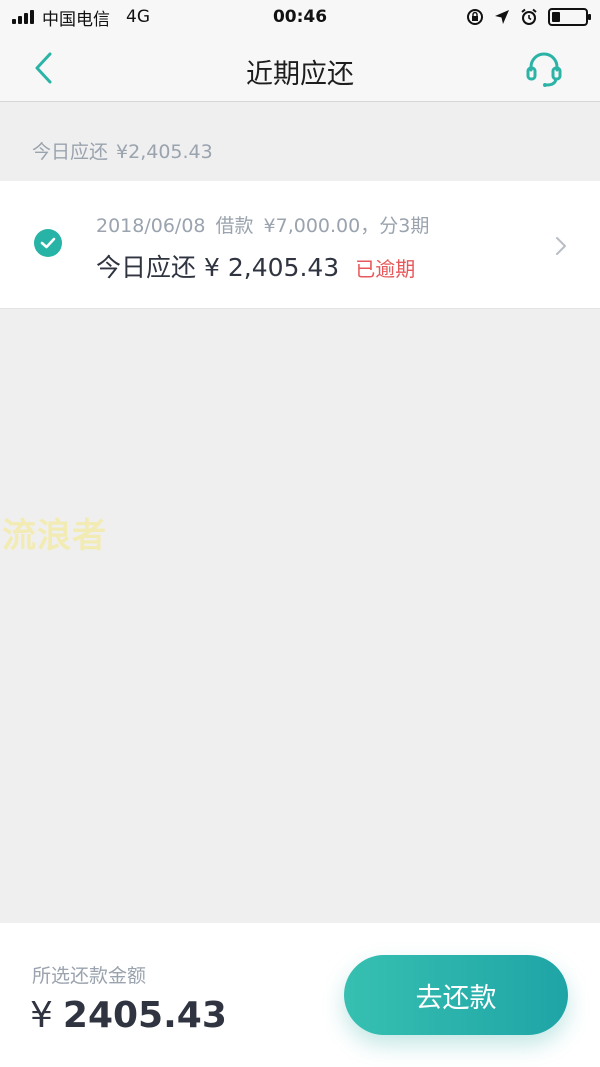  I want to click on battery-icon, so click(569, 17).